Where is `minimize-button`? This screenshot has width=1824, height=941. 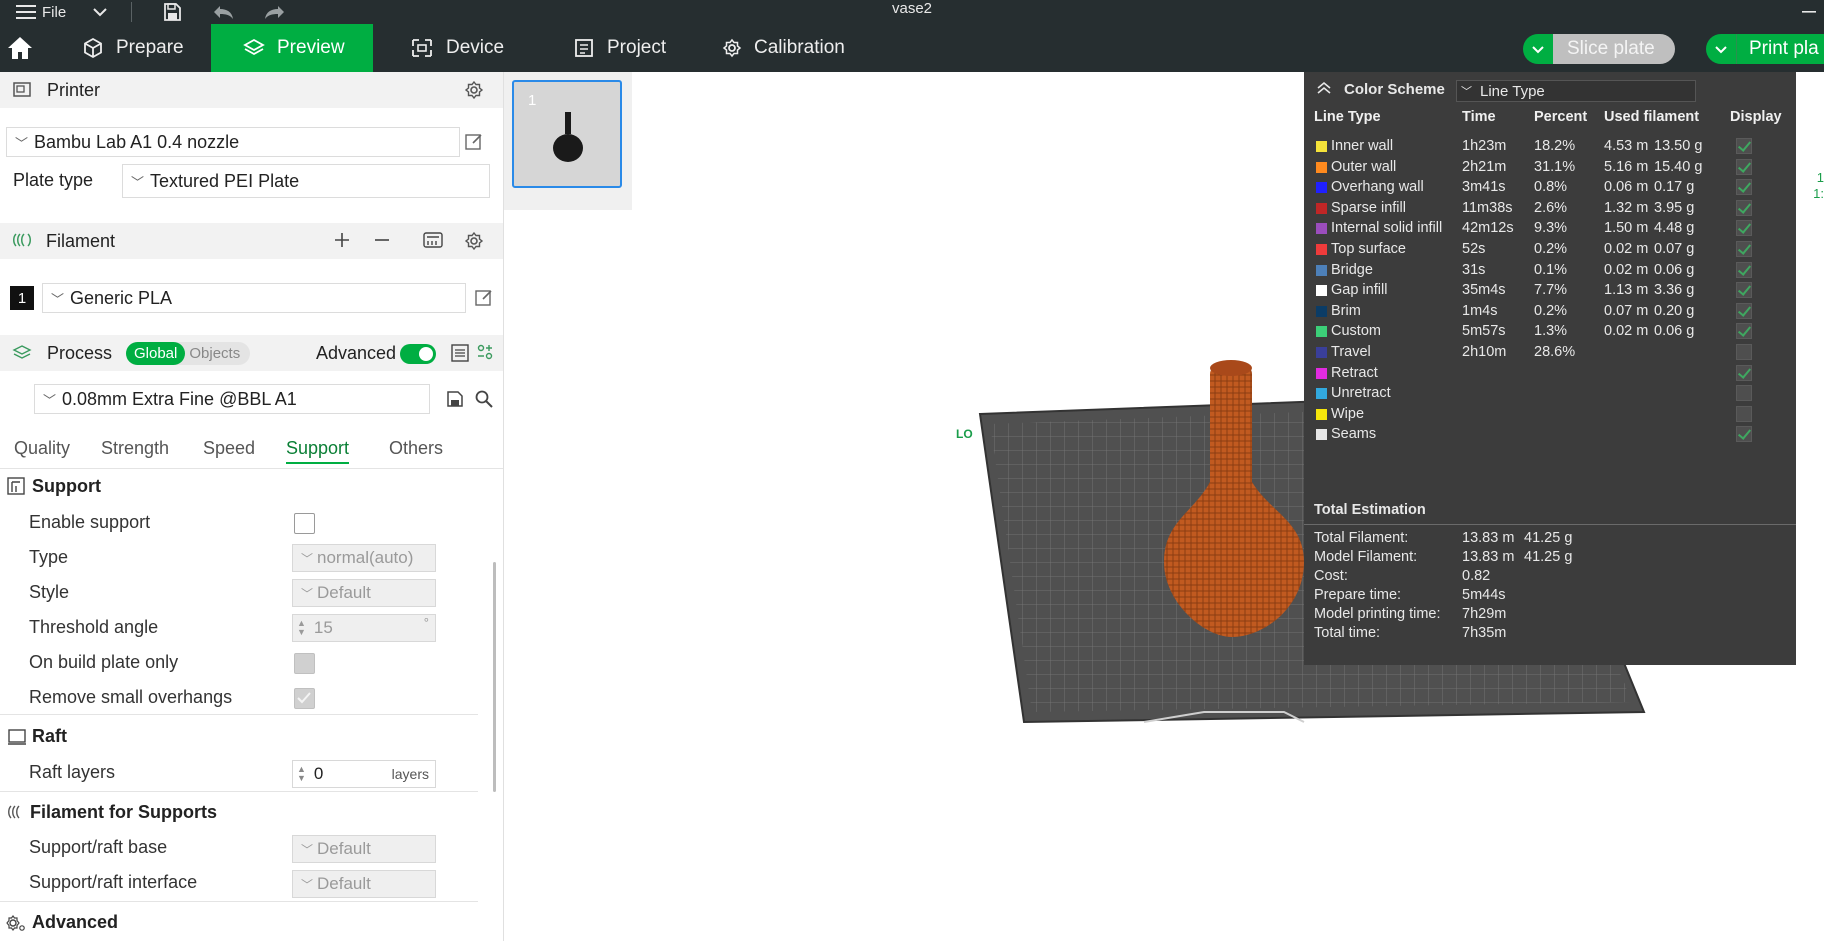 minimize-button is located at coordinates (1809, 12).